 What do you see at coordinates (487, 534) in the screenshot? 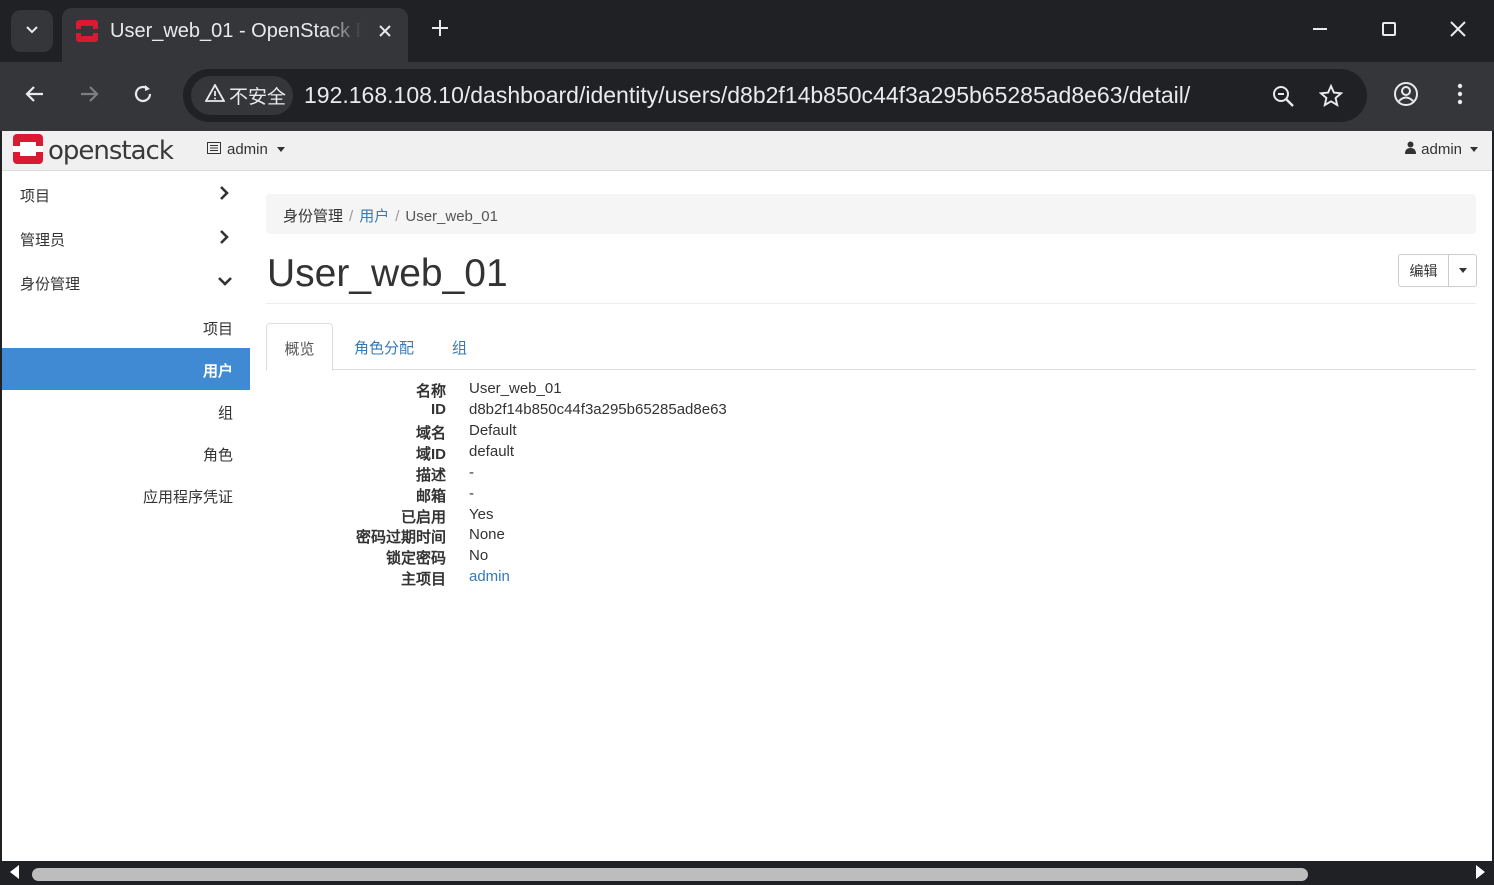
I see `detail-value: None` at bounding box center [487, 534].